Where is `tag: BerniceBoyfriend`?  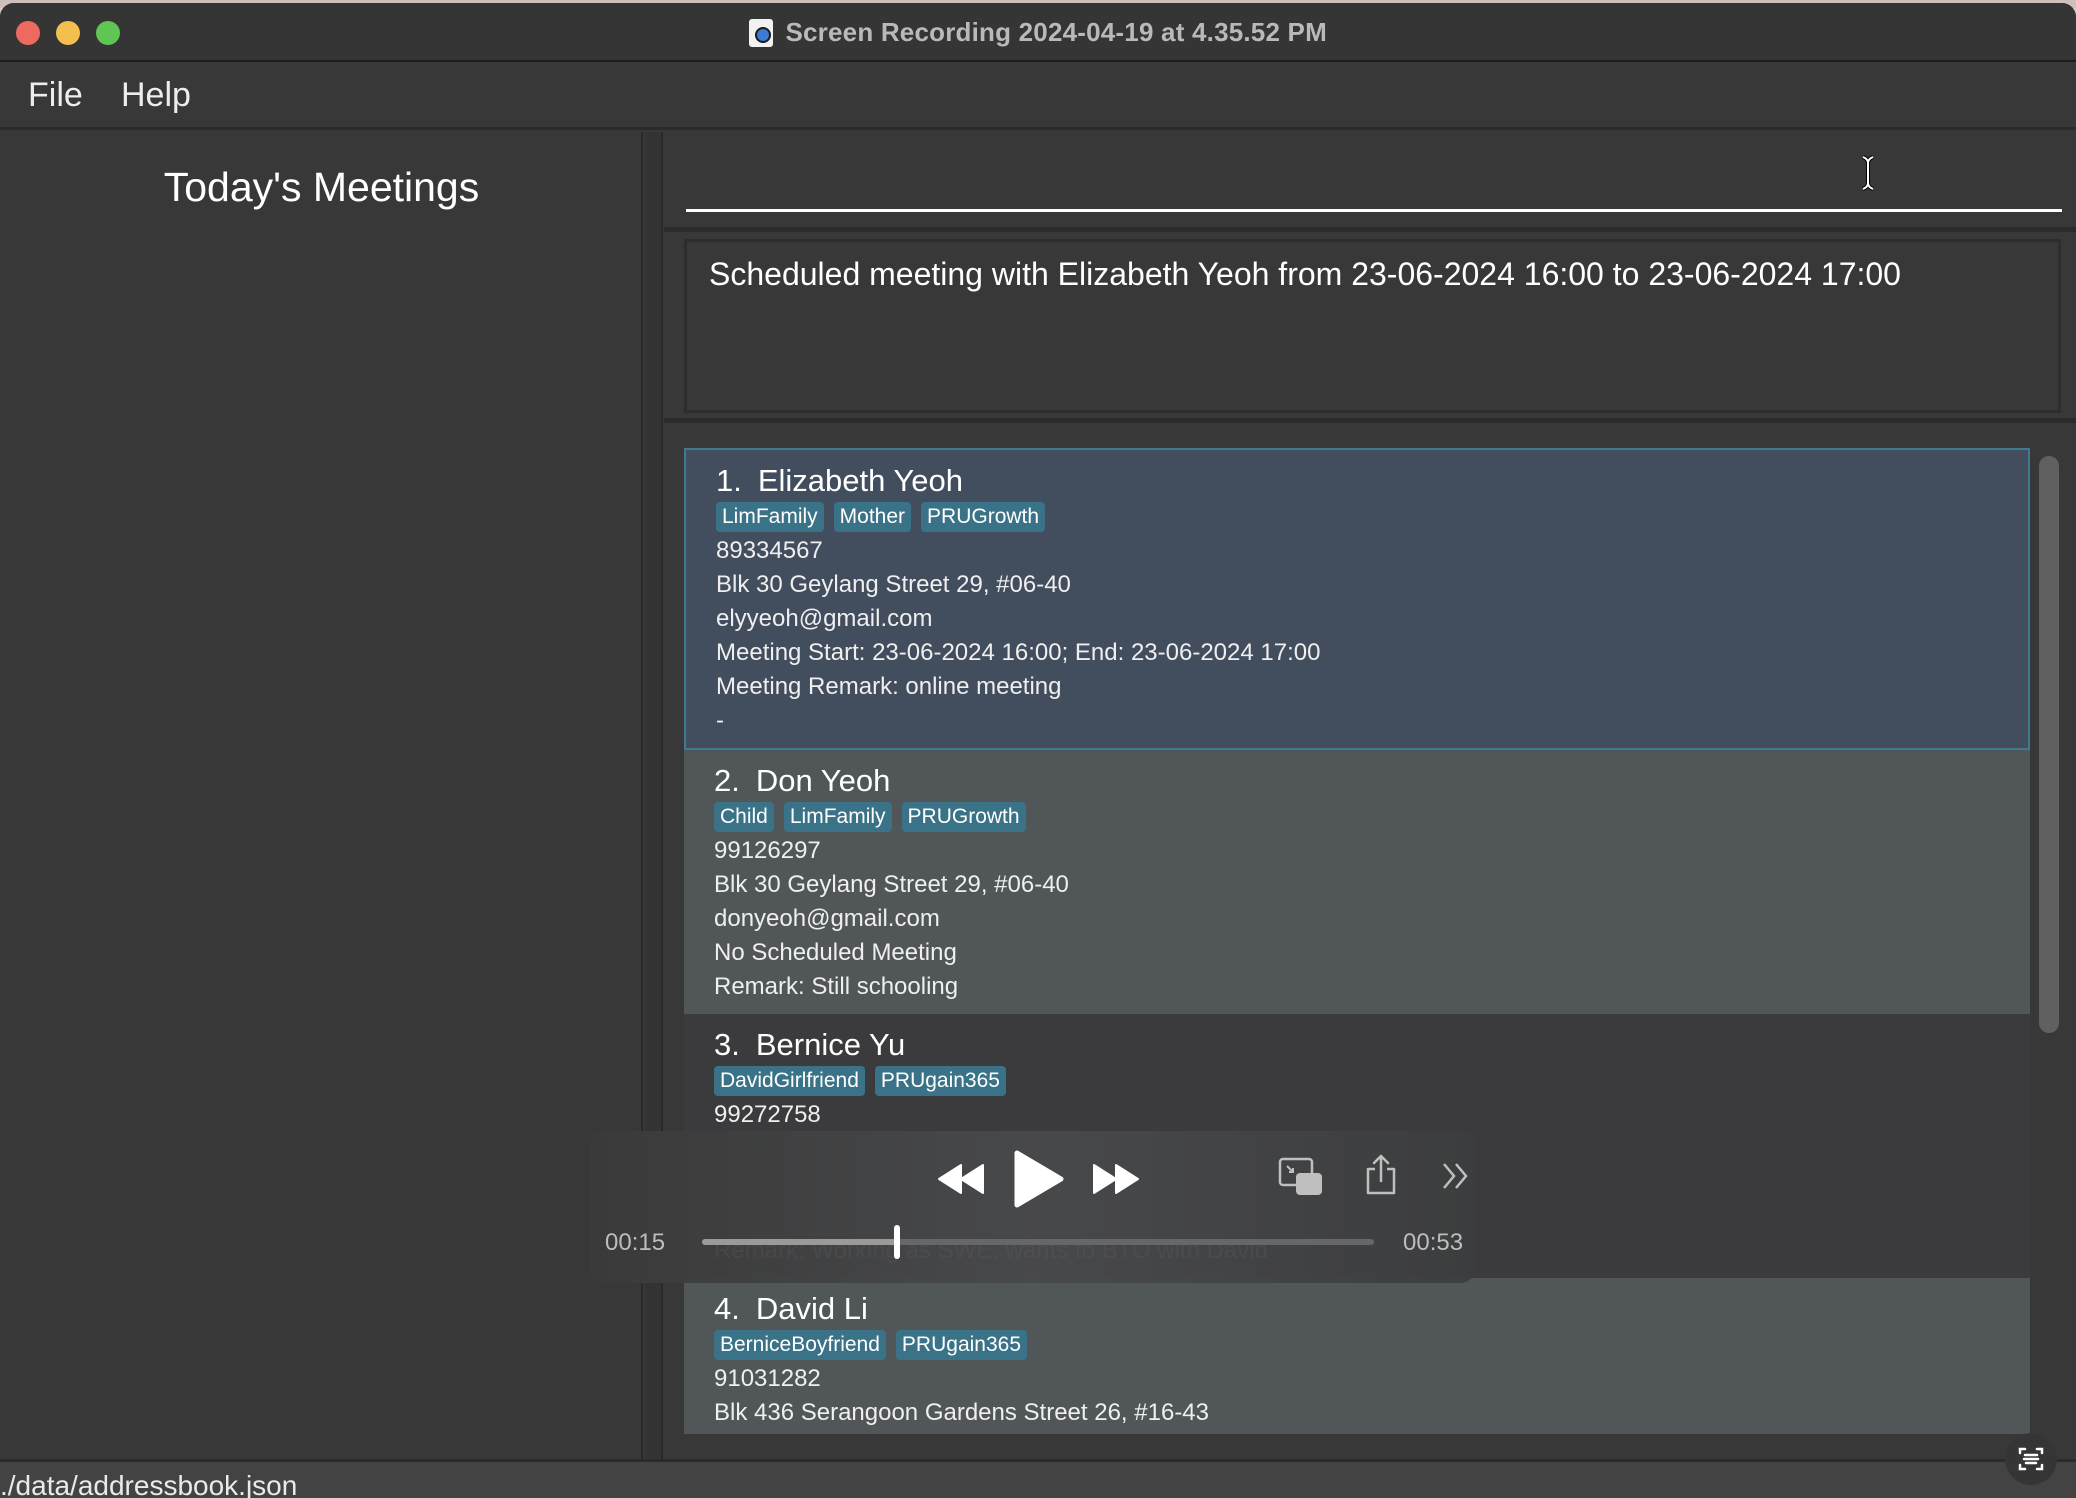 tag: BerniceBoyfriend is located at coordinates (800, 1345).